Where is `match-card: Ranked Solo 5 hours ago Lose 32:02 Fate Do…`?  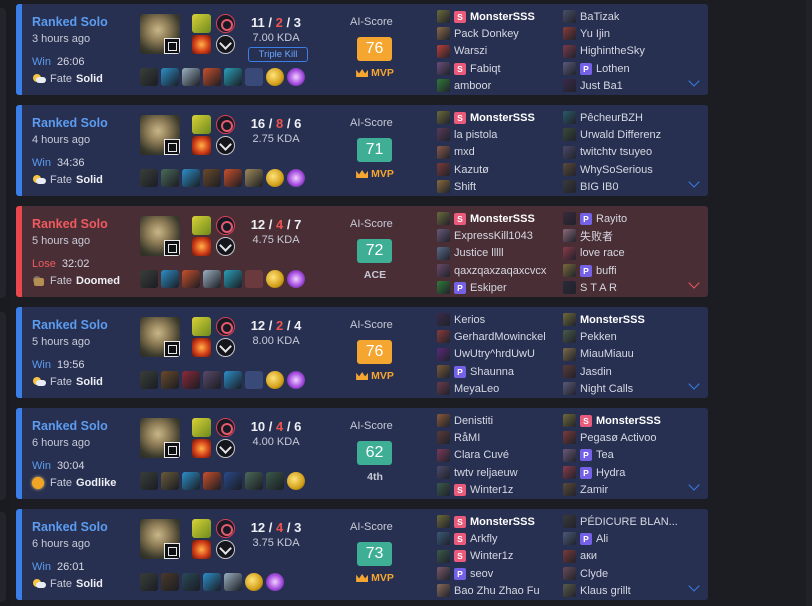 match-card: Ranked Solo 5 hours ago Lose 32:02 Fate Do… is located at coordinates (362, 251).